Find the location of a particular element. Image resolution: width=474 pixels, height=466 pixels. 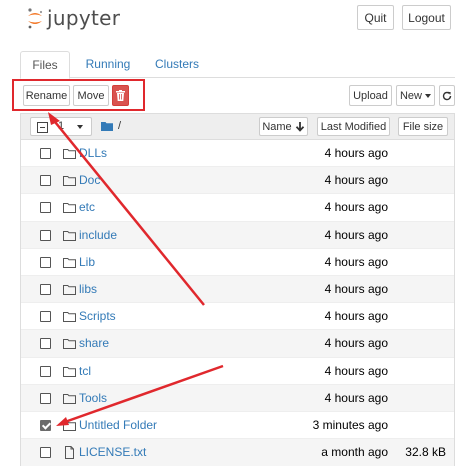

list-item: libs 4 hours ago is located at coordinates (237, 289).